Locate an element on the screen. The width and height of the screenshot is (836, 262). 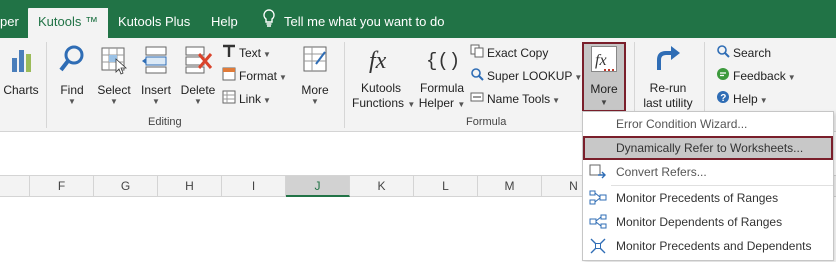
formula-more-button: fx More ▼ is located at coordinates (604, 77).